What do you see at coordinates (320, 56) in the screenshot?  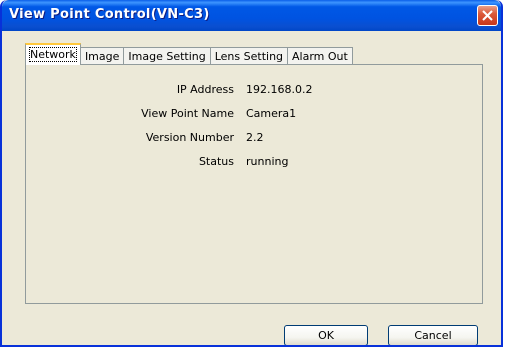 I see `tab-alarm-out: Alarm Out` at bounding box center [320, 56].